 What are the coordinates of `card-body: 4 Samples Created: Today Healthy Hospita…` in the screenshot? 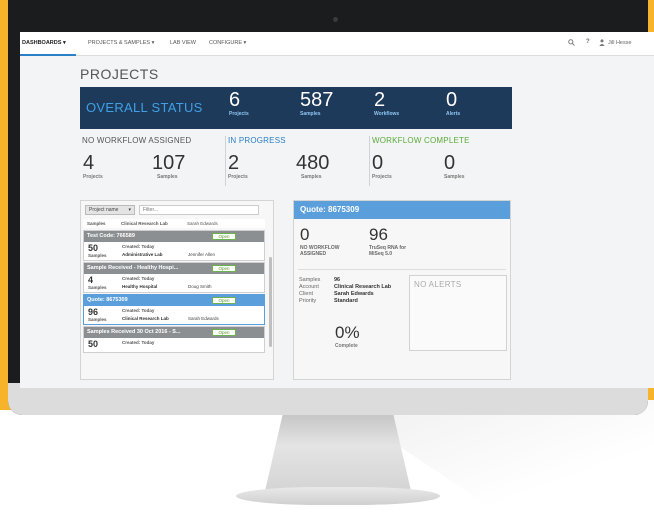 It's located at (174, 283).